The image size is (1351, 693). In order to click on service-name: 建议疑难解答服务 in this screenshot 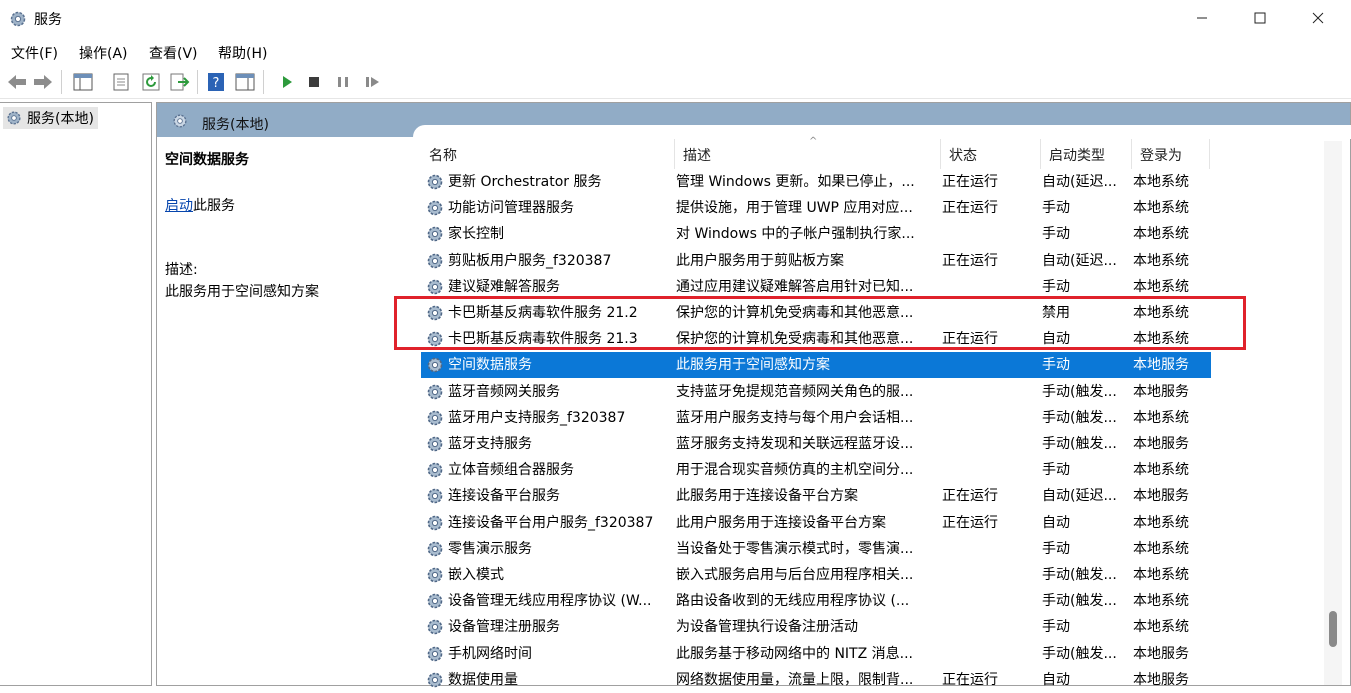, I will do `click(504, 286)`.